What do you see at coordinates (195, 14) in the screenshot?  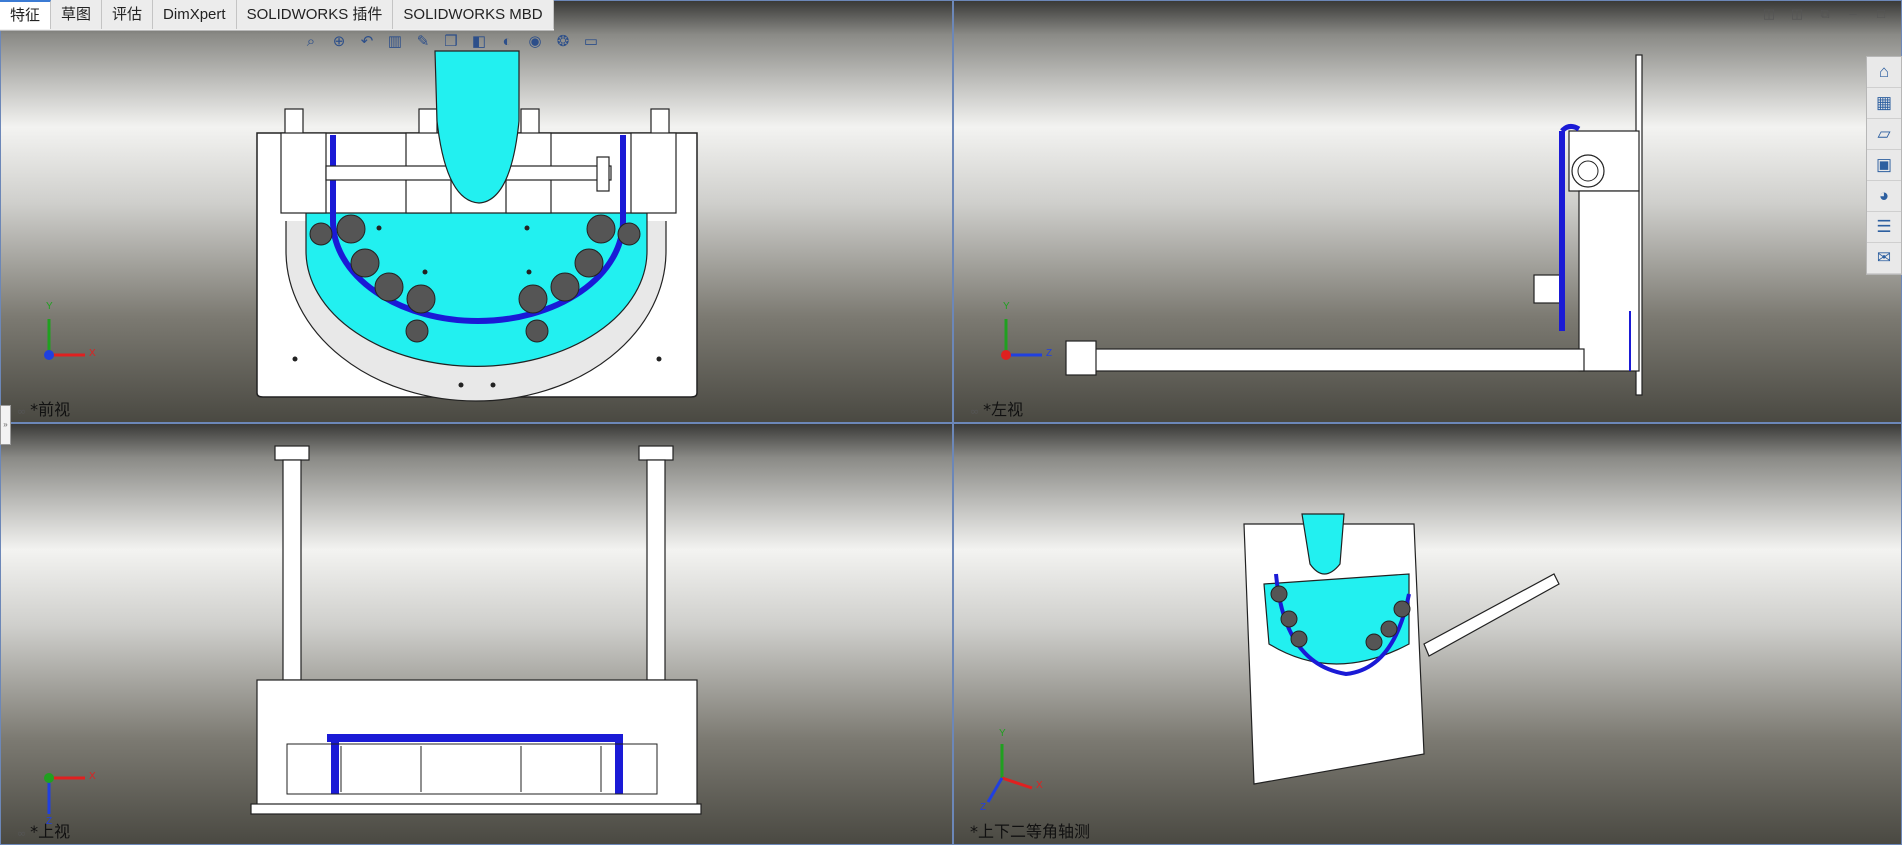 I see `tab-dimxpert: DimXpert` at bounding box center [195, 14].